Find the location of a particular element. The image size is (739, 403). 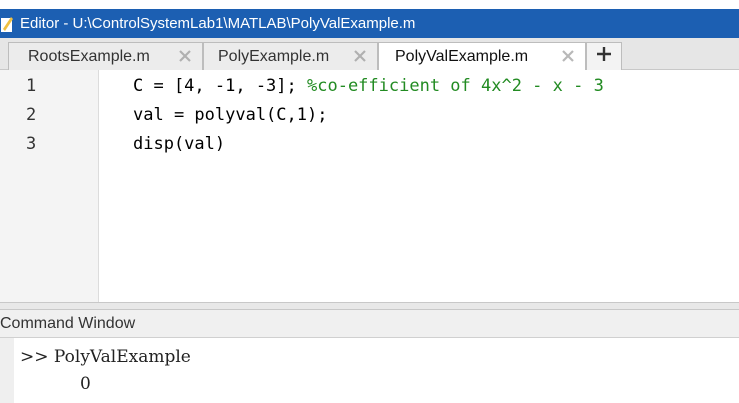

command-prompt-line: >> PolyValExample is located at coordinates (105, 357).